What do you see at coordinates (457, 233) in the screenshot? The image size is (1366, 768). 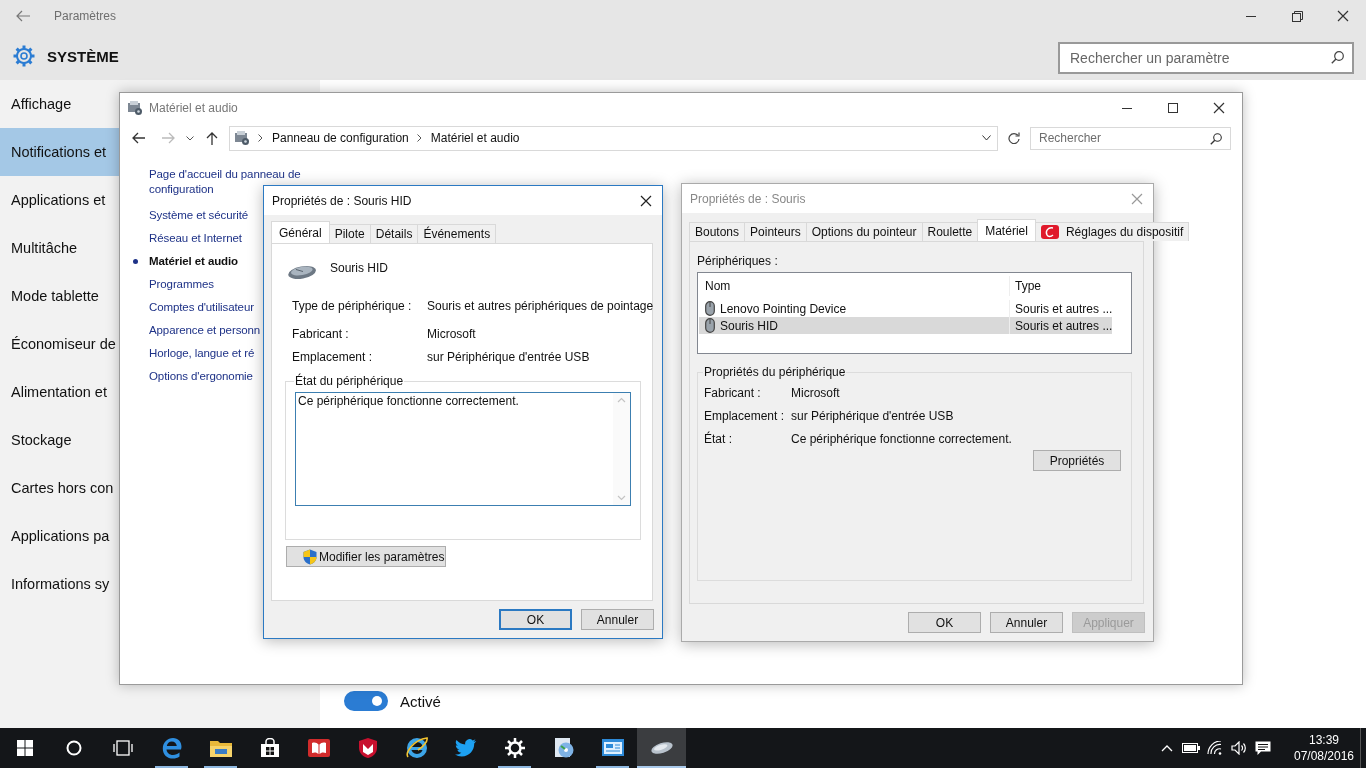 I see `tab: Événements` at bounding box center [457, 233].